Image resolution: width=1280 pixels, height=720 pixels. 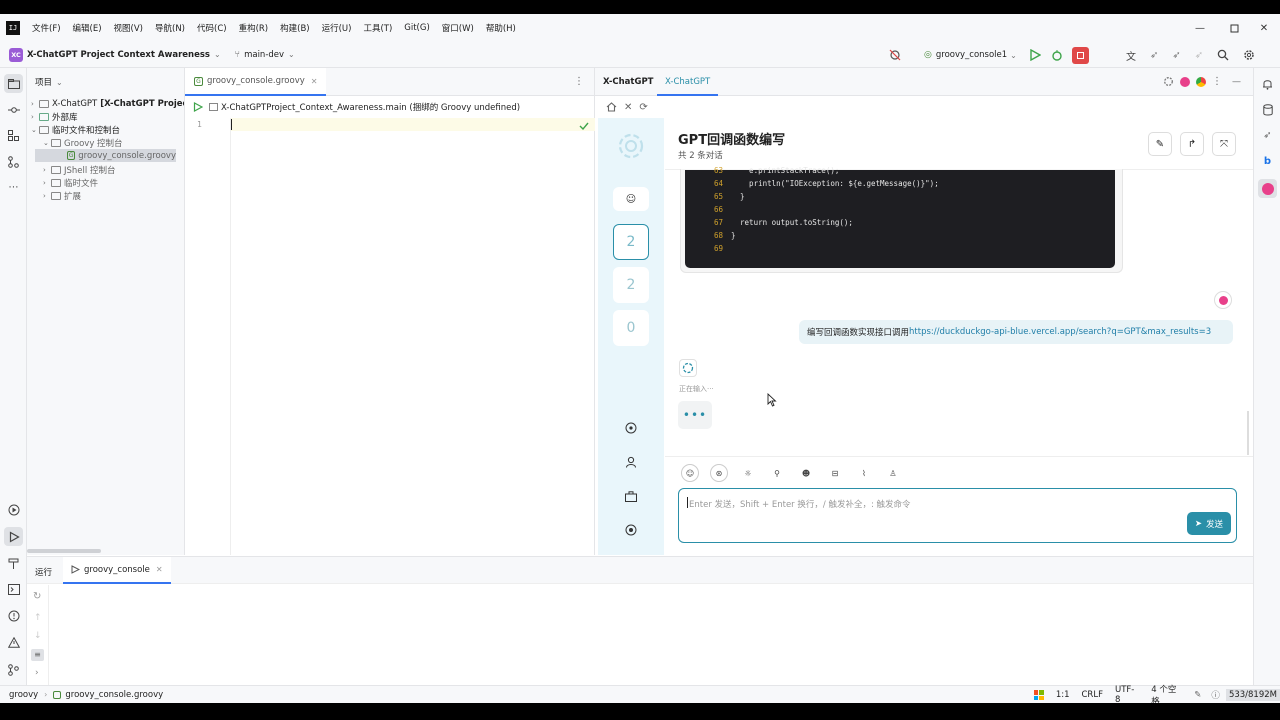 What do you see at coordinates (105, 155) in the screenshot?
I see `tree-item-groovy-console-file: G groovy_console.groovy` at bounding box center [105, 155].